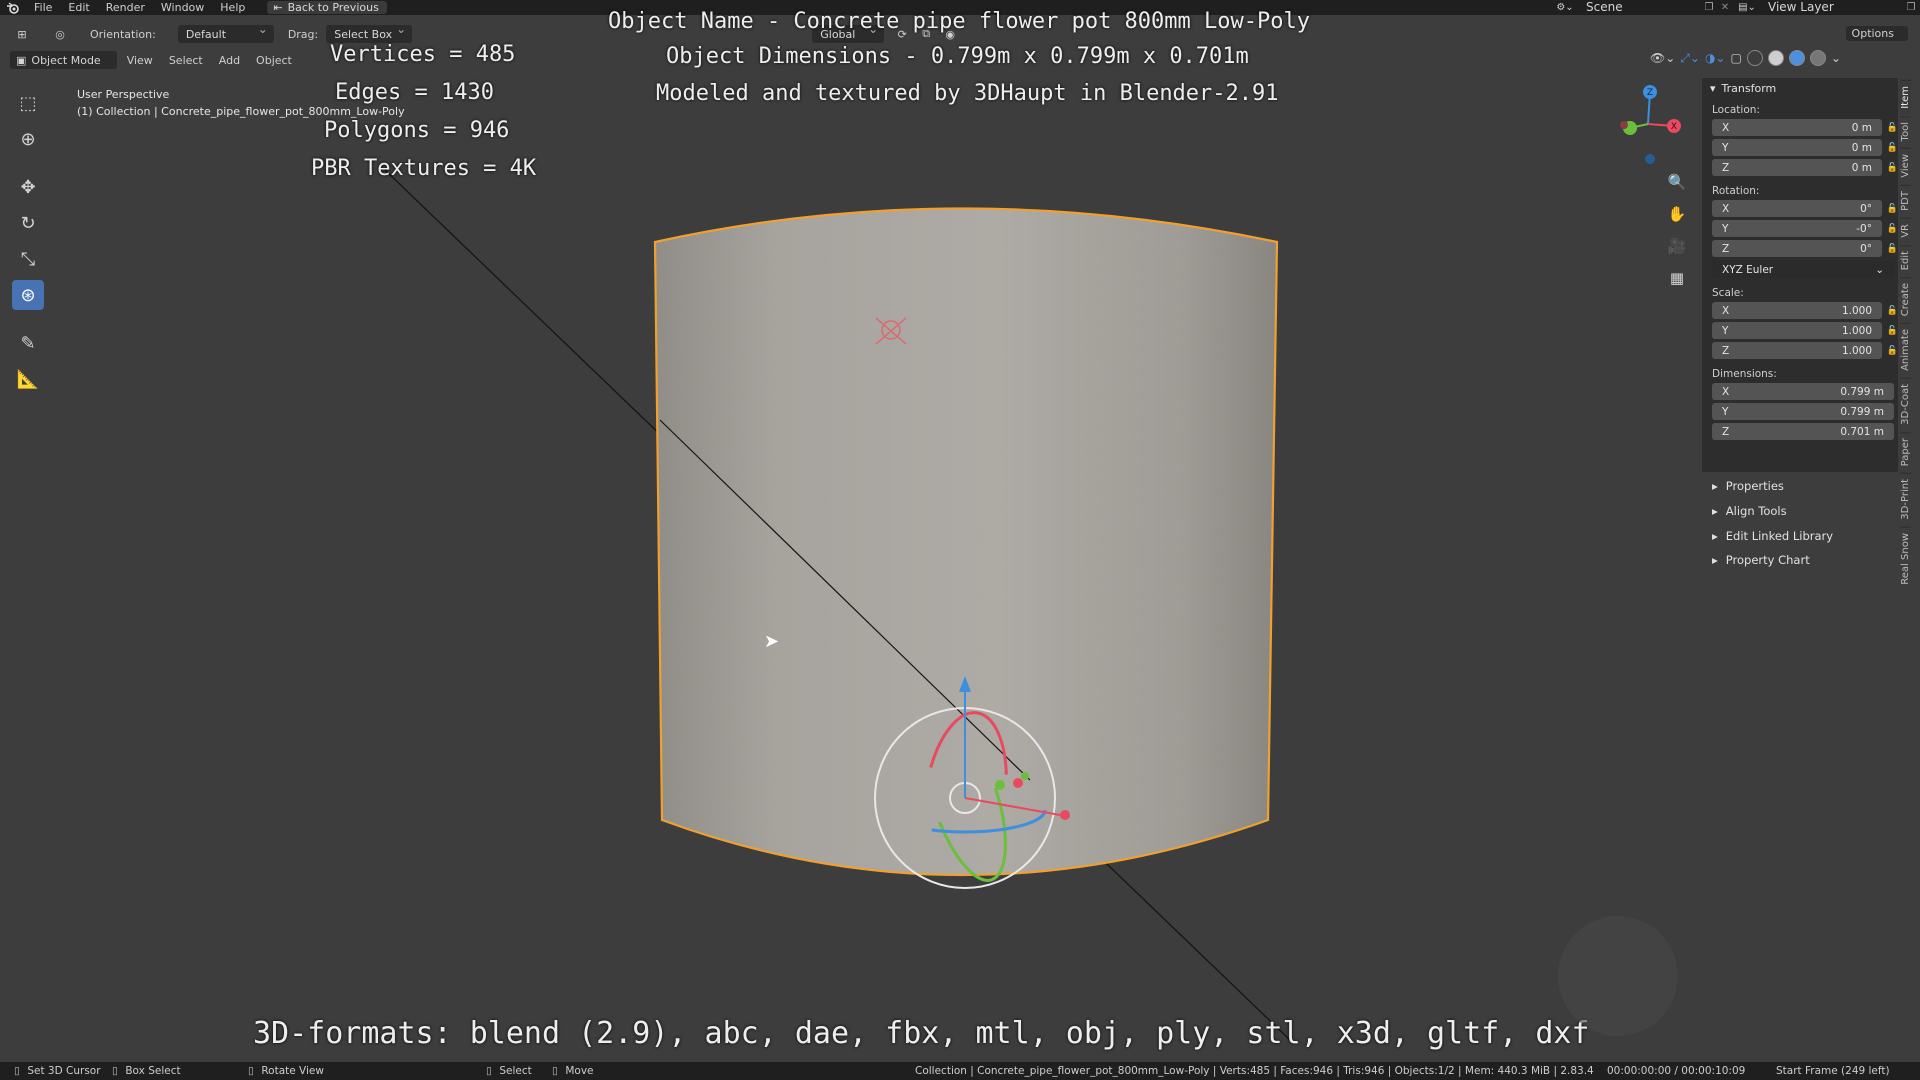 The width and height of the screenshot is (1920, 1080). Describe the element at coordinates (1905, 451) in the screenshot. I see `tab-paper: Paper` at that location.